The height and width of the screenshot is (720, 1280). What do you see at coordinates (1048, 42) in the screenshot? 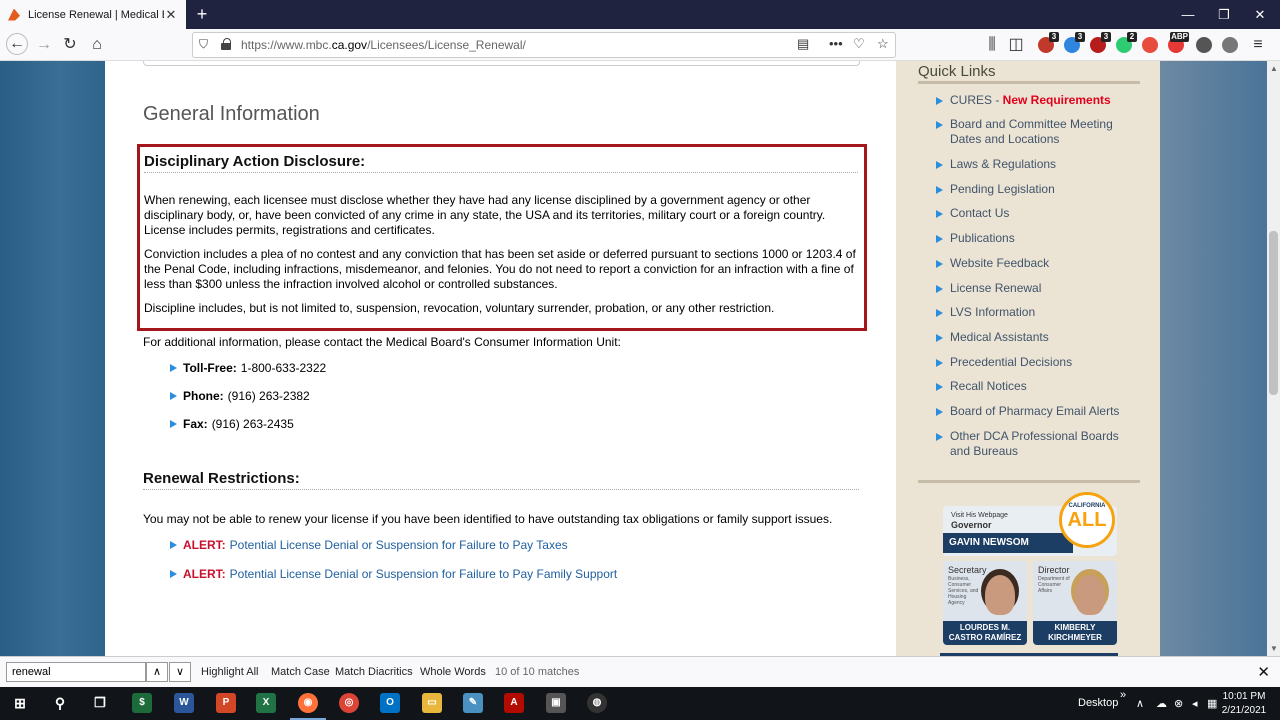
I see `ublock-icon: 3` at bounding box center [1048, 42].